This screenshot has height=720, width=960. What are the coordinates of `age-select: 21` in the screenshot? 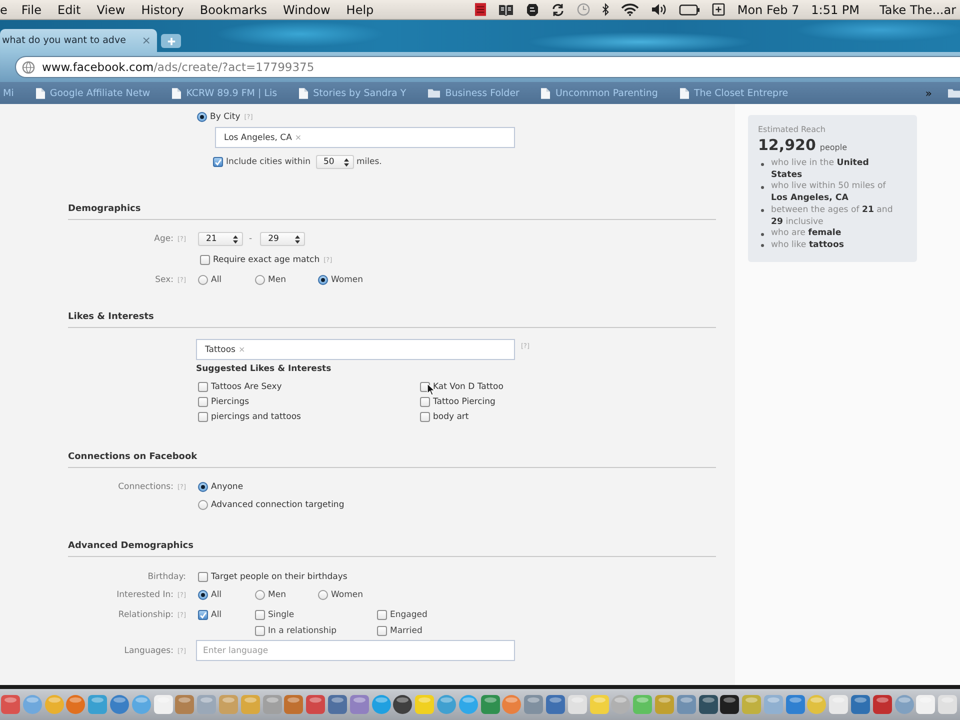 It's located at (220, 239).